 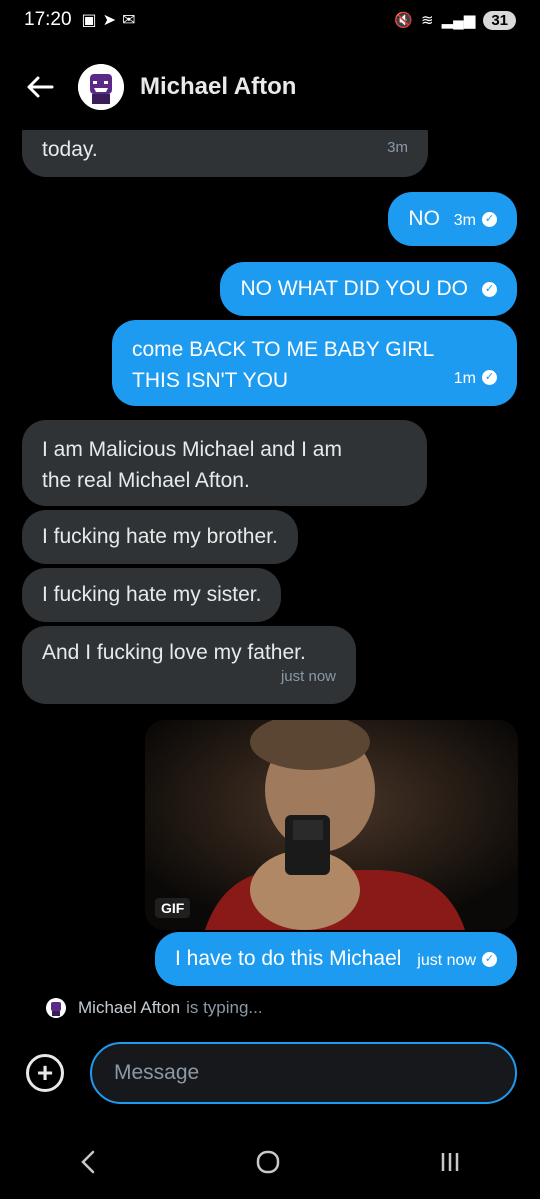 What do you see at coordinates (427, 20) in the screenshot?
I see `wifi-icon: ≋` at bounding box center [427, 20].